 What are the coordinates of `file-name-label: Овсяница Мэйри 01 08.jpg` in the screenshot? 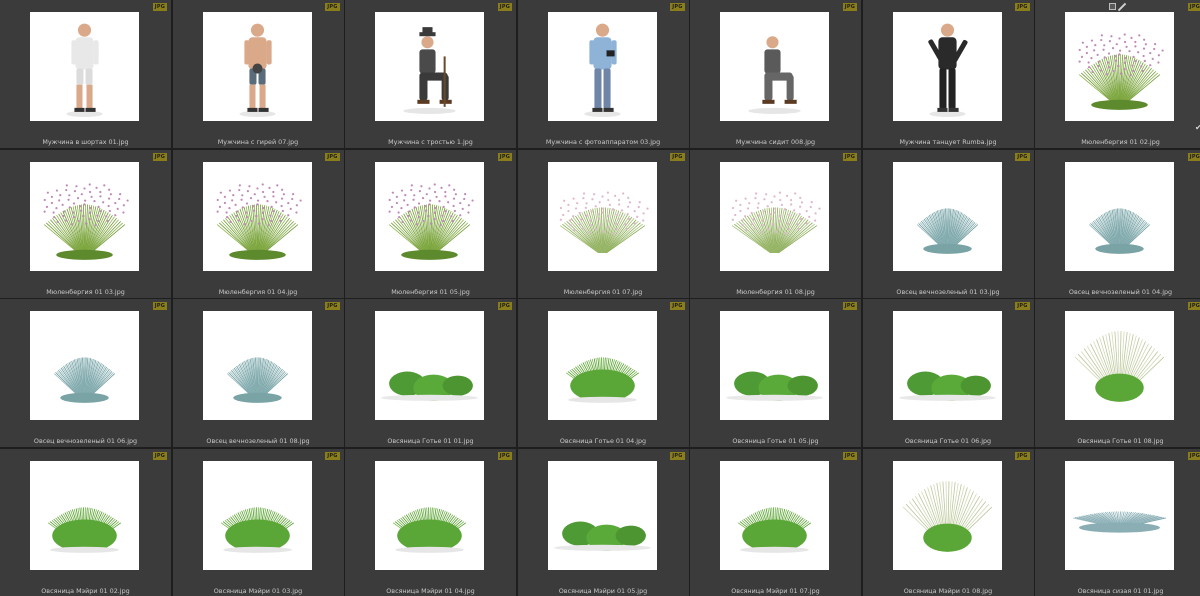 It's located at (948, 590).